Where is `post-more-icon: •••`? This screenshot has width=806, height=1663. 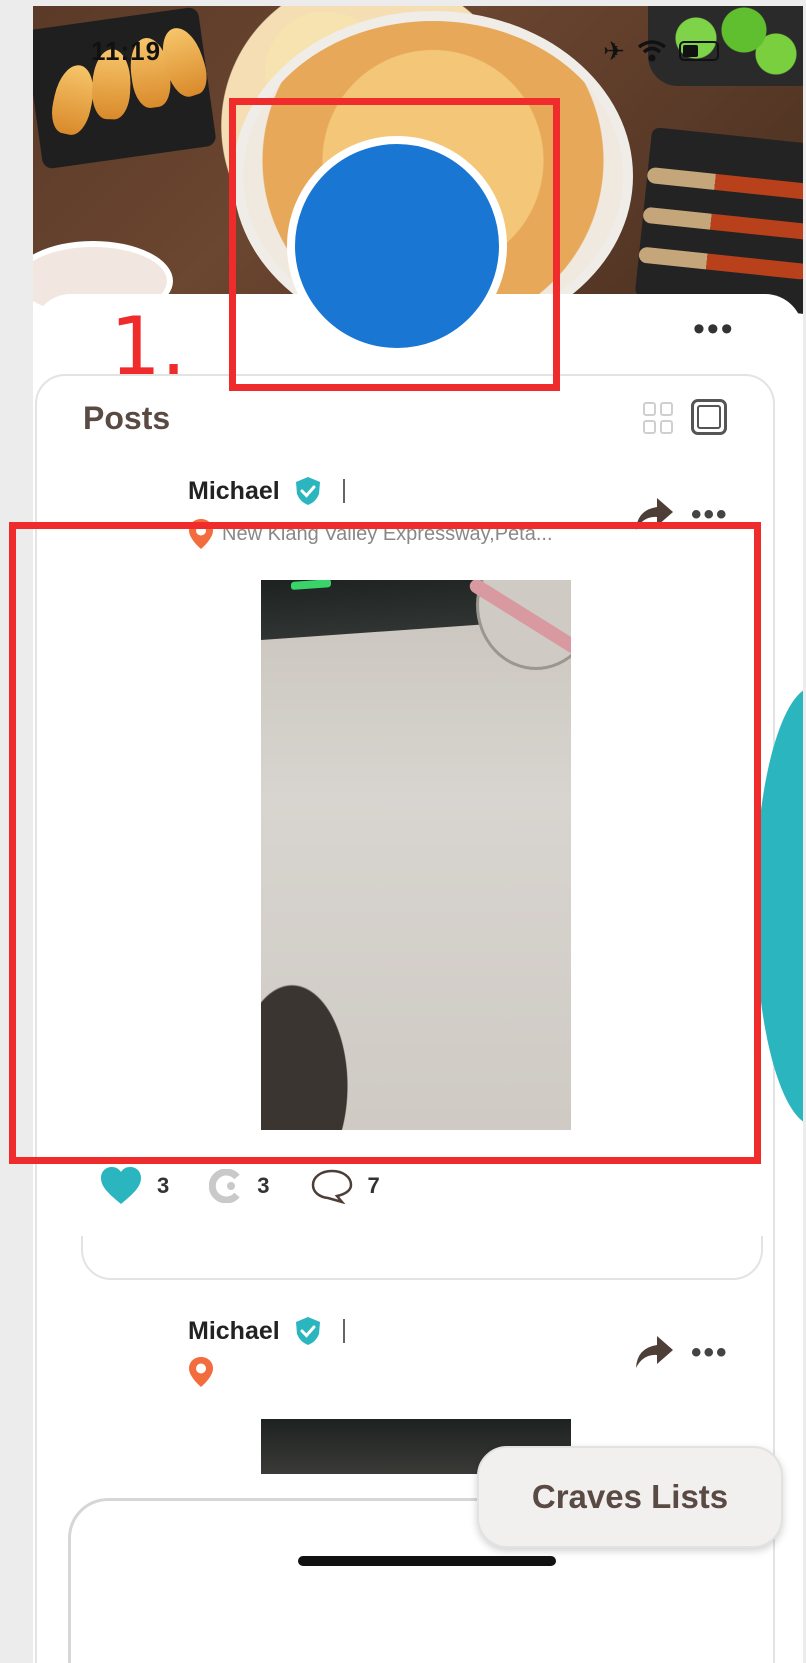
post-more-icon: ••• is located at coordinates (710, 1353).